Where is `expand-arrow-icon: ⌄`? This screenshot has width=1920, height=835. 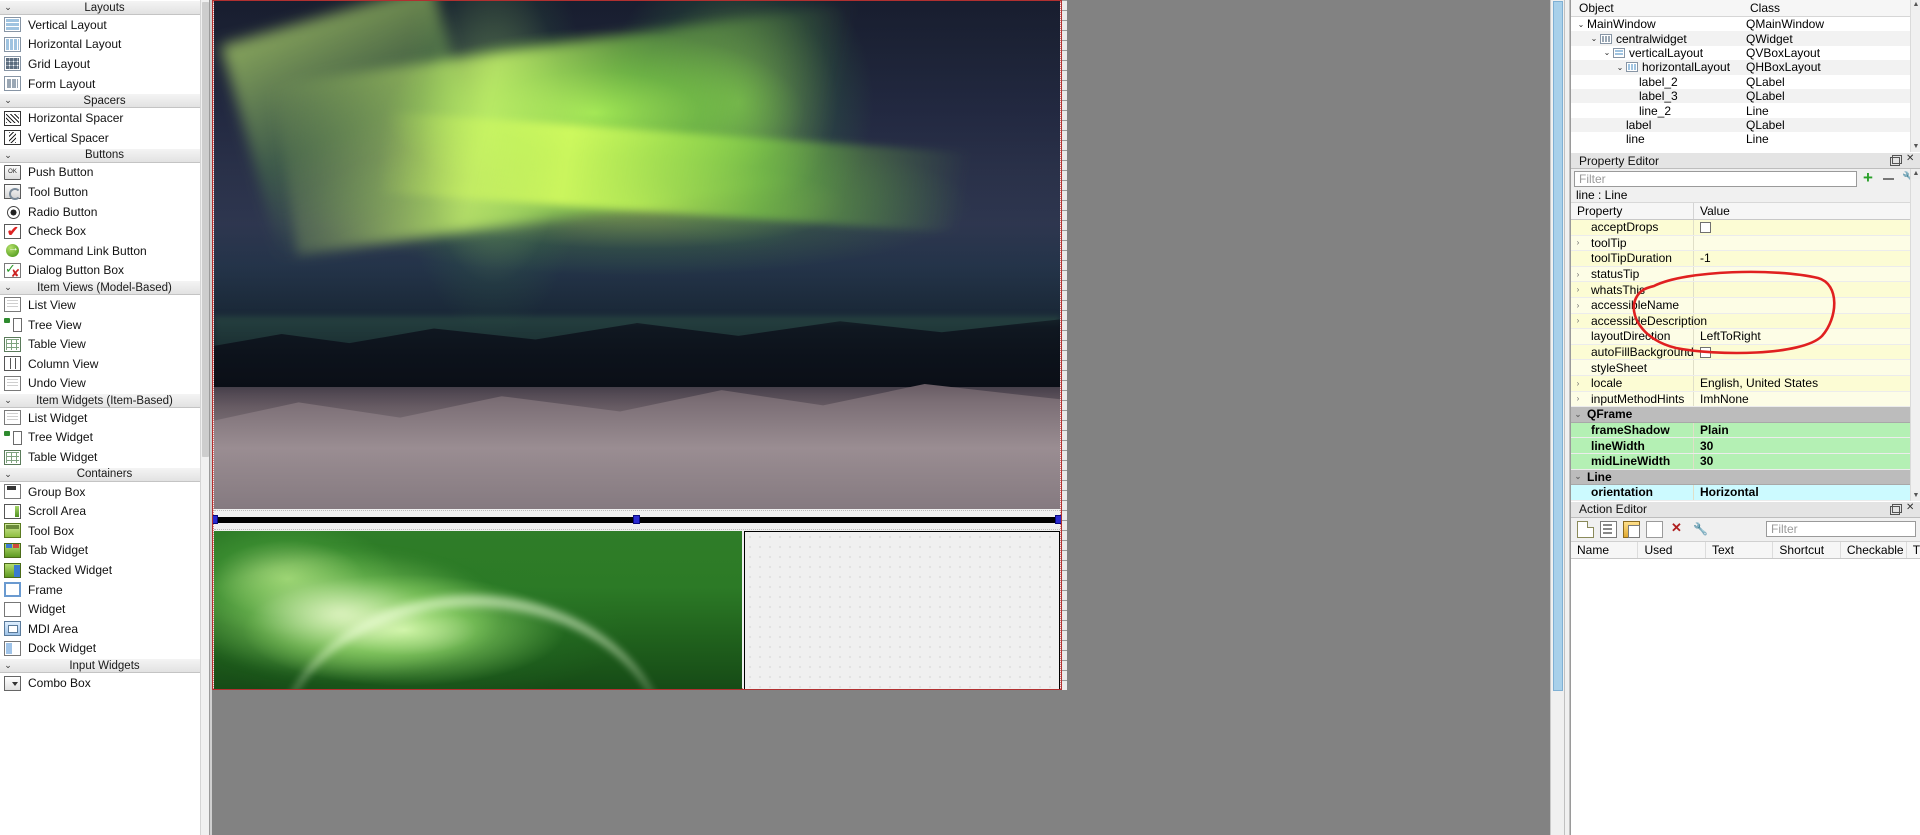
expand-arrow-icon: ⌄ is located at coordinates (1578, 414).